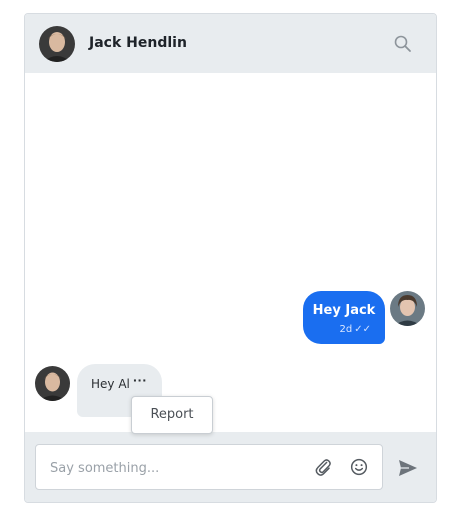  I want to click on read-receipt-icon: ✓✓, so click(362, 329).